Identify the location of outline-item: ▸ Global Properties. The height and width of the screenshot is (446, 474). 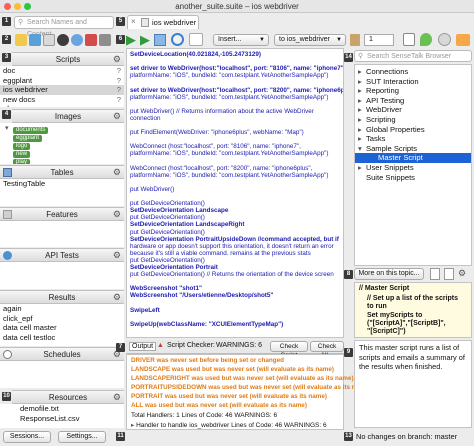
(413, 130).